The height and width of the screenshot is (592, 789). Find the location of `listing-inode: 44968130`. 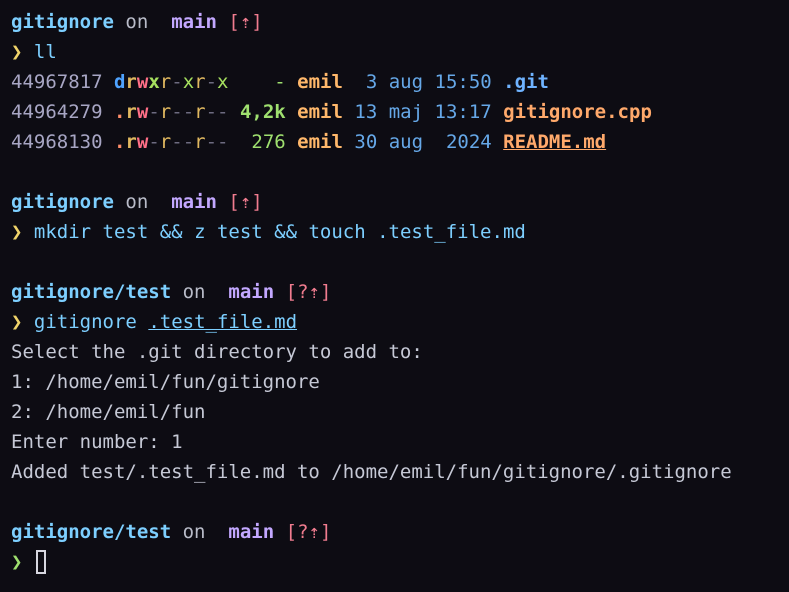

listing-inode: 44968130 is located at coordinates (57, 142).